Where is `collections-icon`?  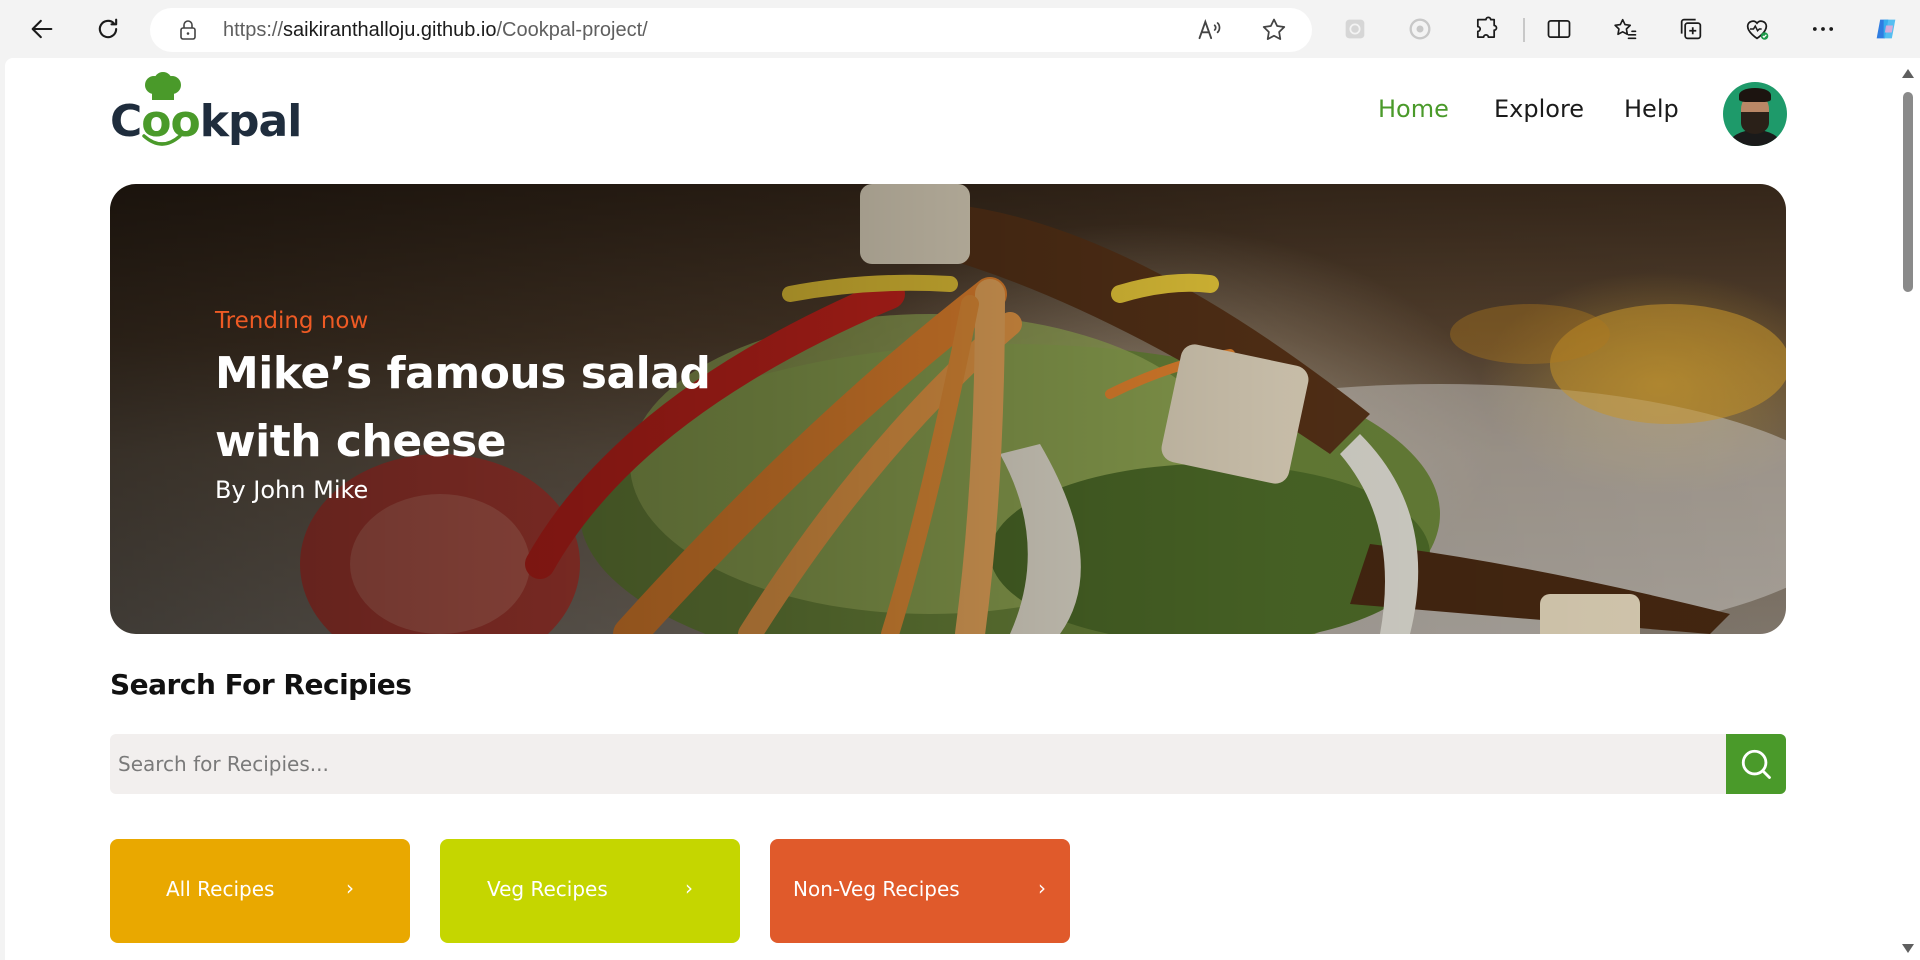
collections-icon is located at coordinates (1691, 29).